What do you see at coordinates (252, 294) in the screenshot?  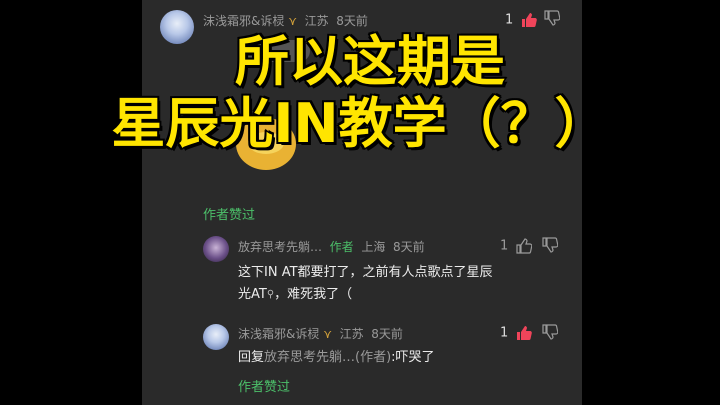 I see `reply-text-segment: 光AT` at bounding box center [252, 294].